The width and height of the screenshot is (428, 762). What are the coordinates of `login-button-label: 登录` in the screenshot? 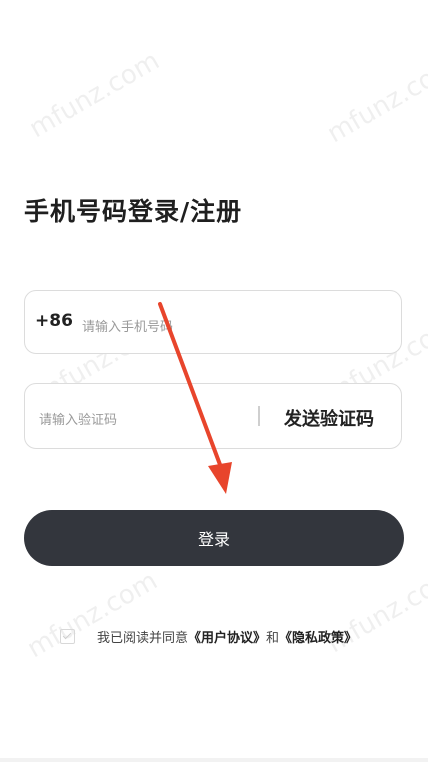 It's located at (213, 539).